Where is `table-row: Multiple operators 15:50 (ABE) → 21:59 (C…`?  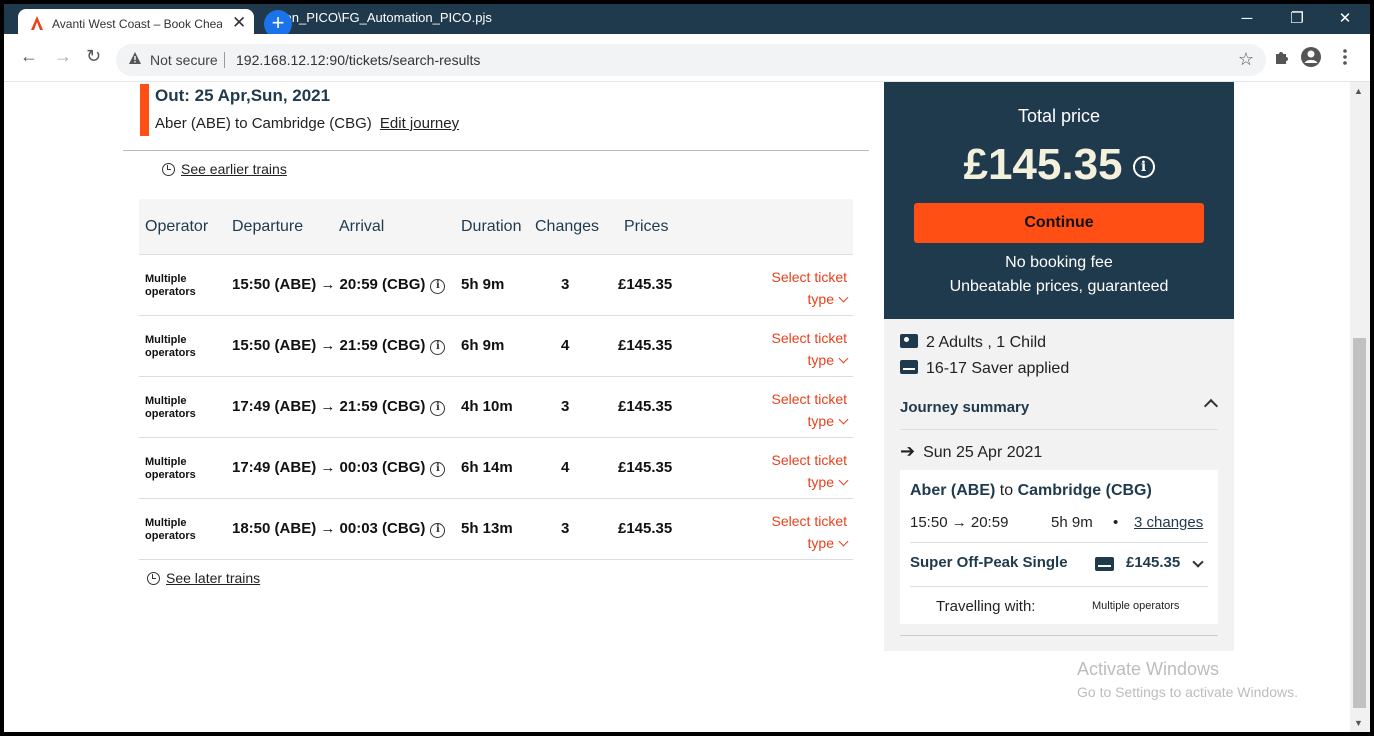
table-row: Multiple operators 15:50 (ABE) → 21:59 (C… is located at coordinates (496, 346).